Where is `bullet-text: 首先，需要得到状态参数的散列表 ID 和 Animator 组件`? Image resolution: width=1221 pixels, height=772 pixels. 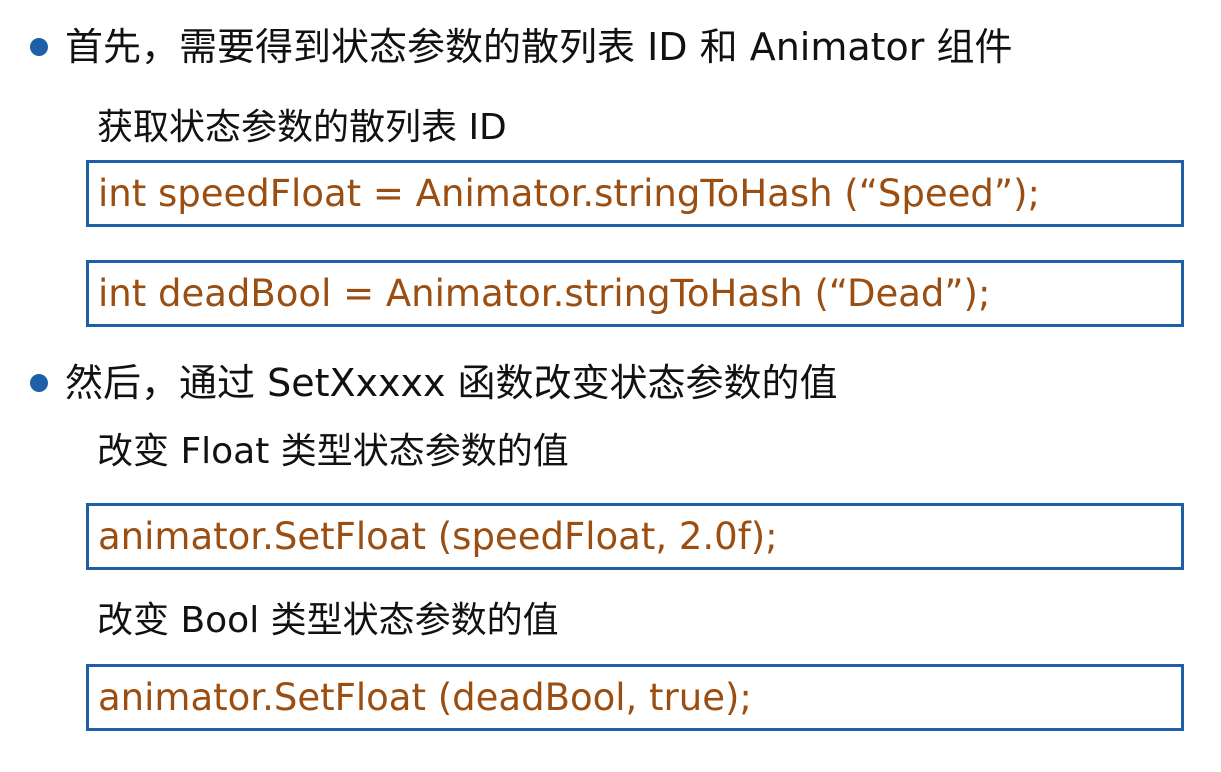
bullet-text: 首先，需要得到状态参数的散列表 ID 和 Animator 组件 is located at coordinates (539, 47).